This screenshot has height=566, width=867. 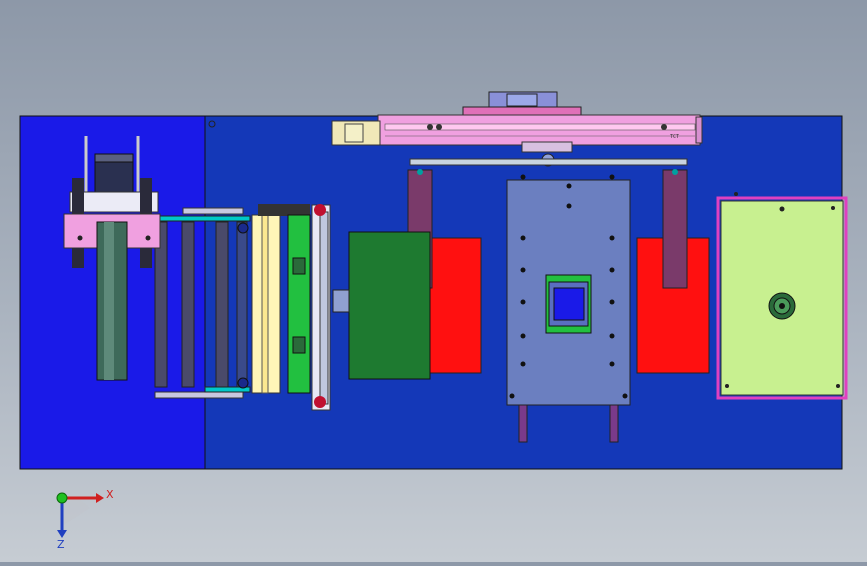 I want to click on roller-top-blocks, so click(x=284, y=210).